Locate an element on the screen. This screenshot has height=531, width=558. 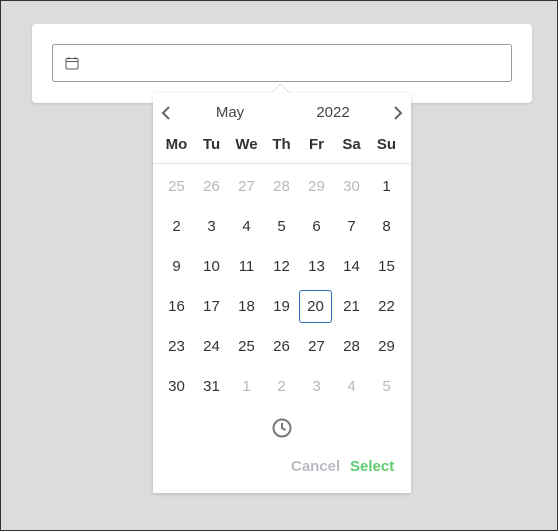
month-label: May is located at coordinates (230, 113).